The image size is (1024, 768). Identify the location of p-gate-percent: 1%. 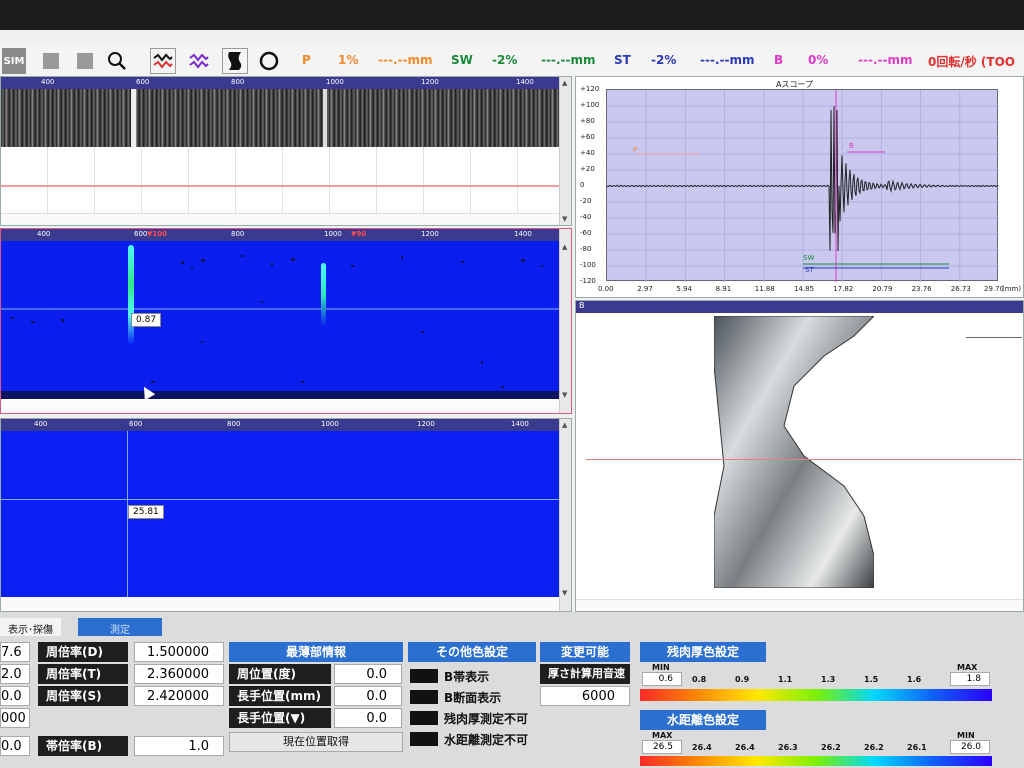
(348, 60).